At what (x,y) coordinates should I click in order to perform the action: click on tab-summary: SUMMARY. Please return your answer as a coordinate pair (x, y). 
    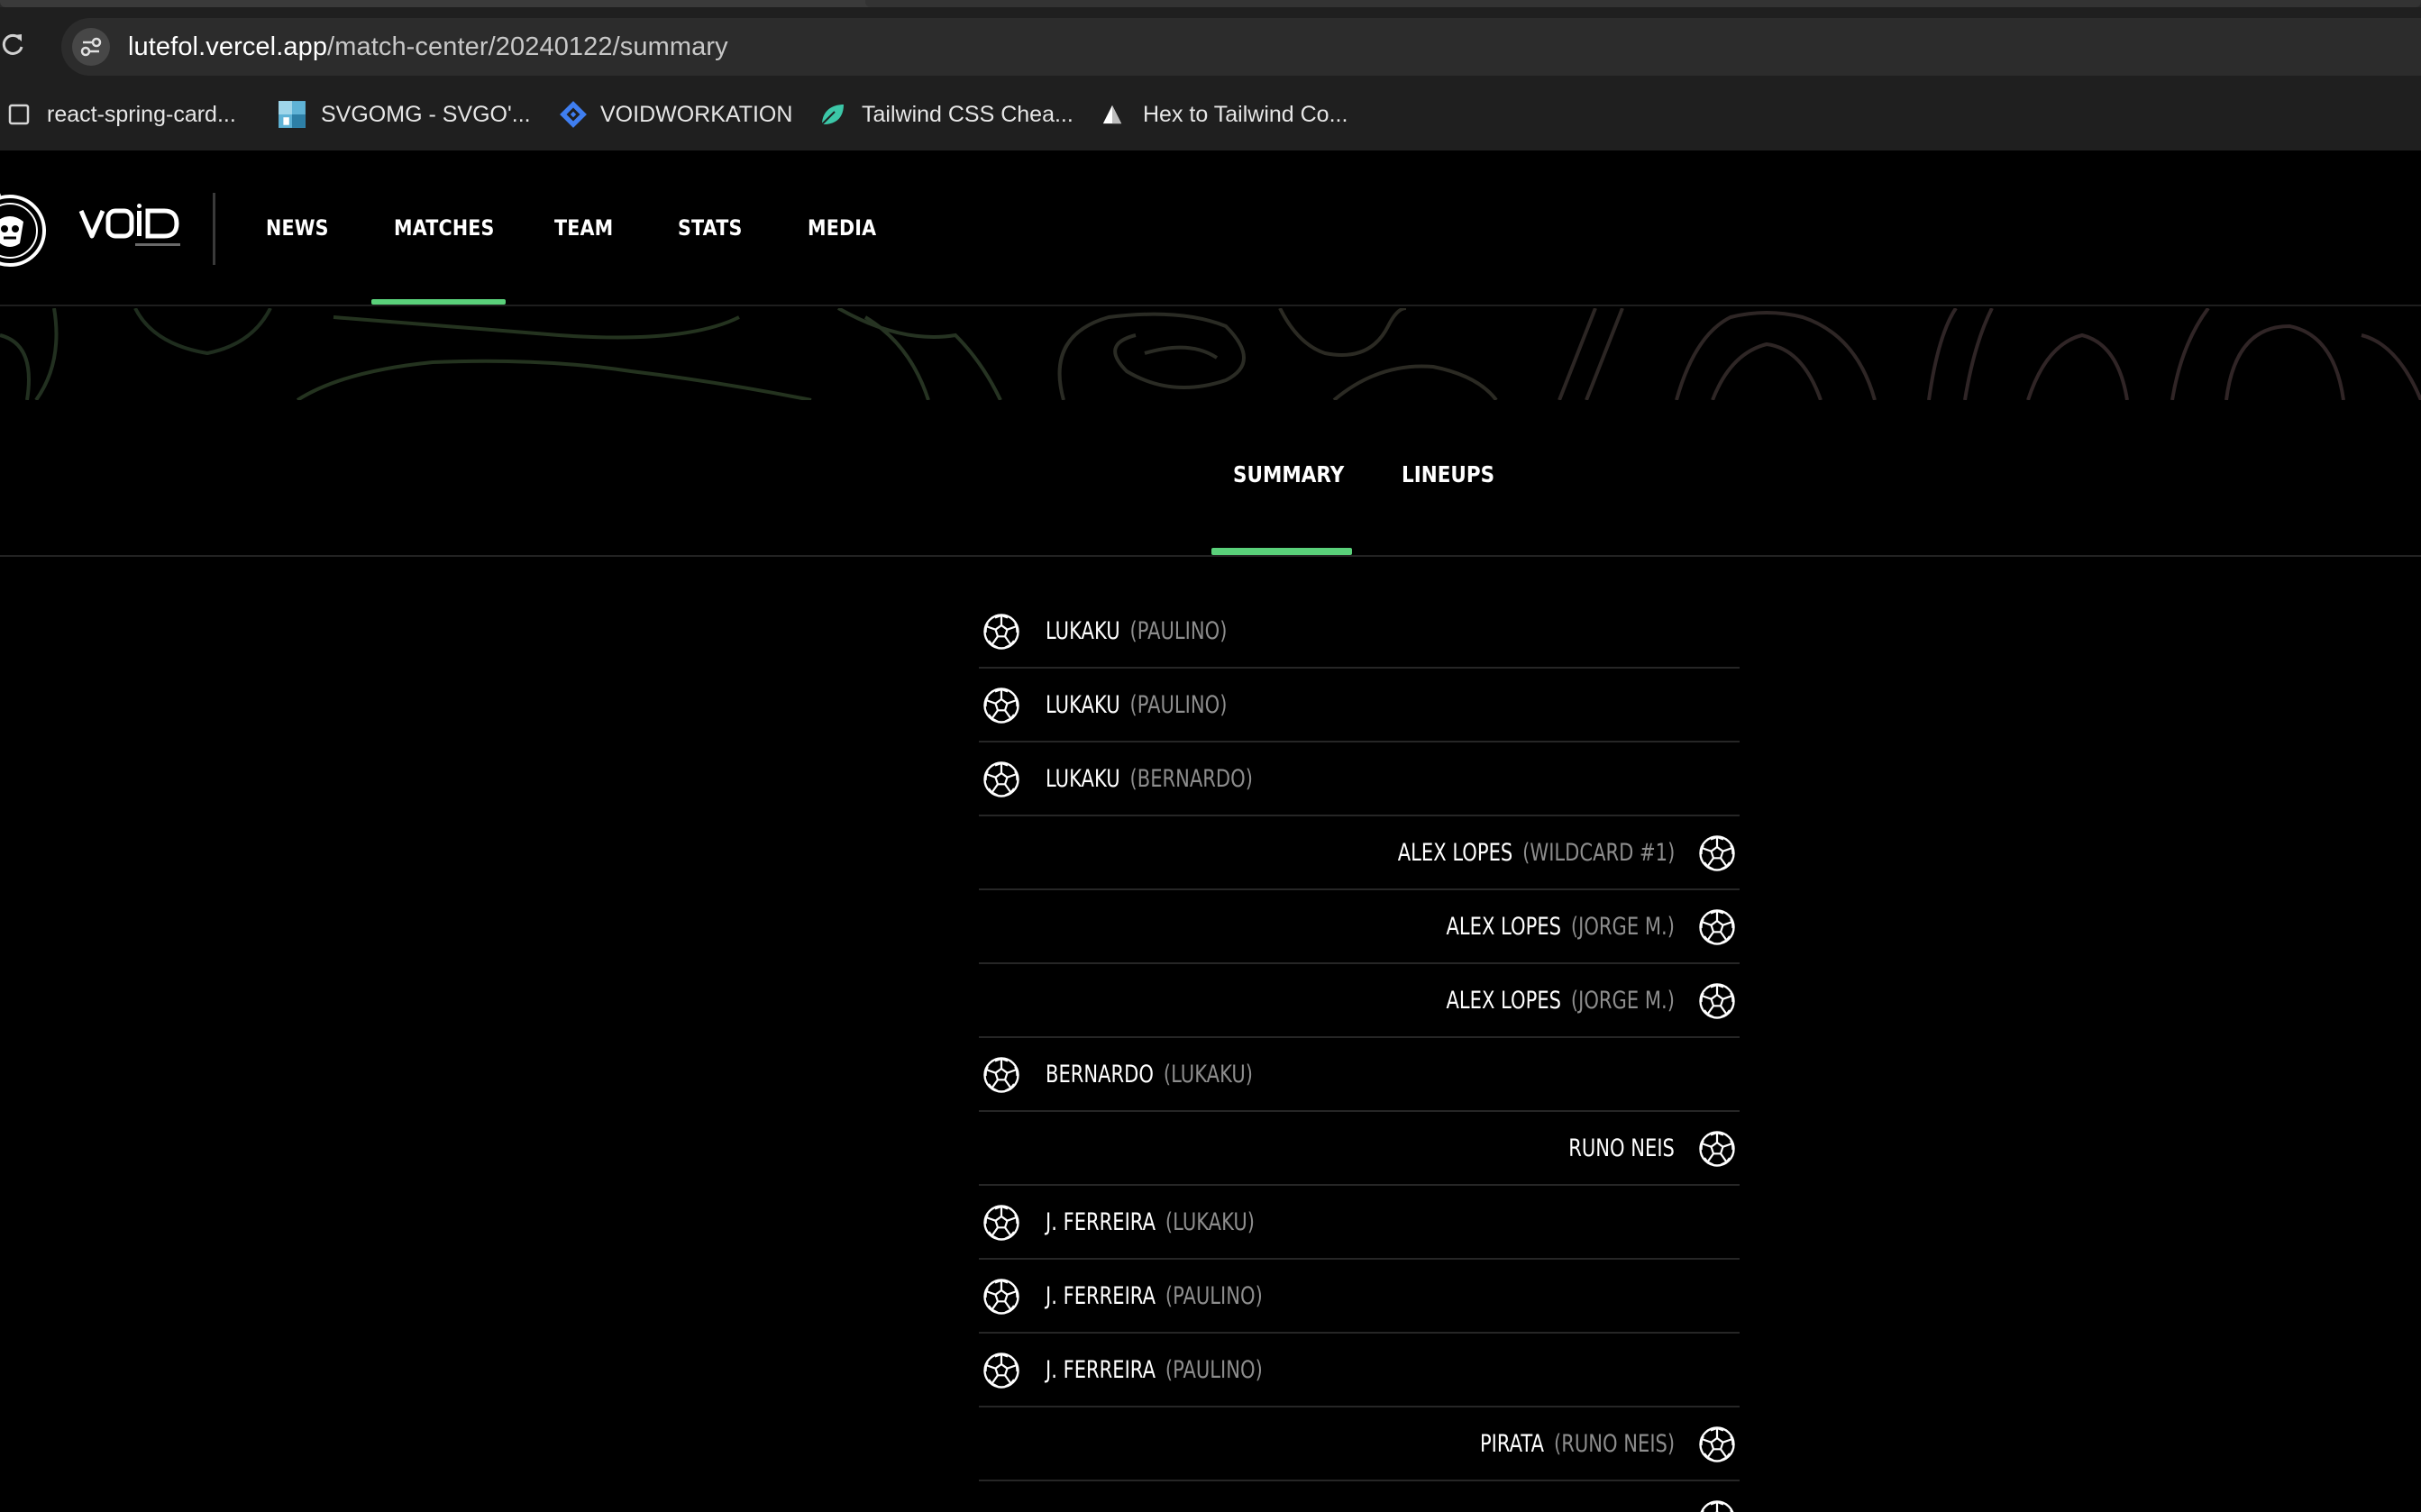
    Looking at the image, I should click on (1288, 474).